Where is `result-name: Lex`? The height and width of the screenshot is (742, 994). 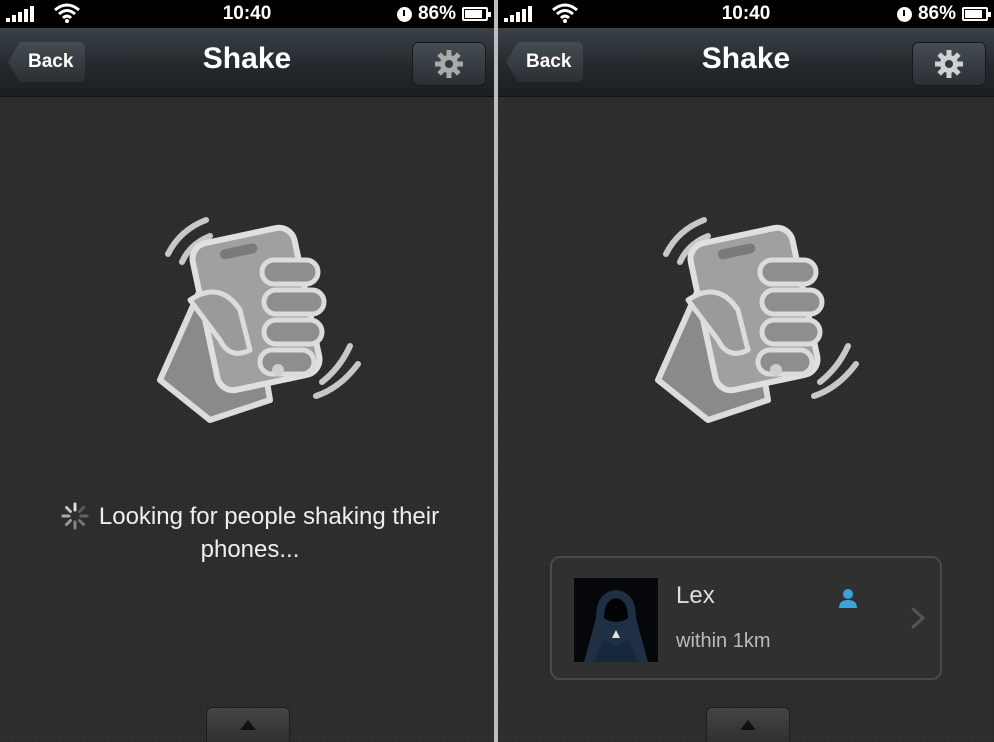 result-name: Lex is located at coordinates (695, 595).